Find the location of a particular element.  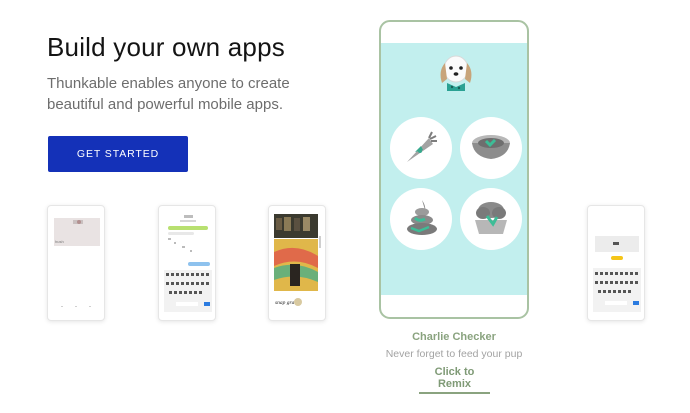

featured-app-description: Never forget to feed your pup is located at coordinates (454, 354).